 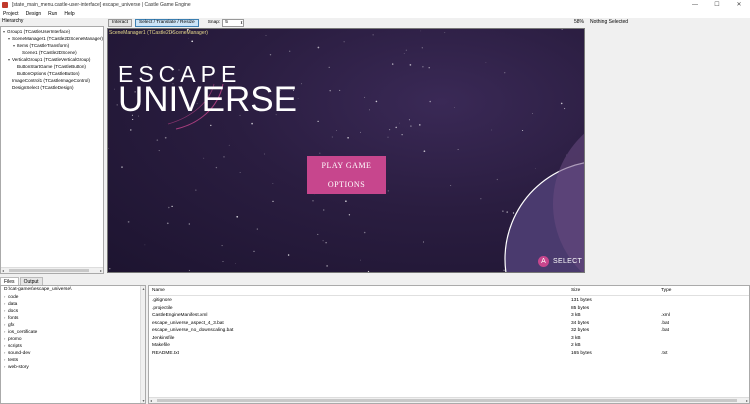 I want to click on menu-run: Run, so click(x=52, y=14).